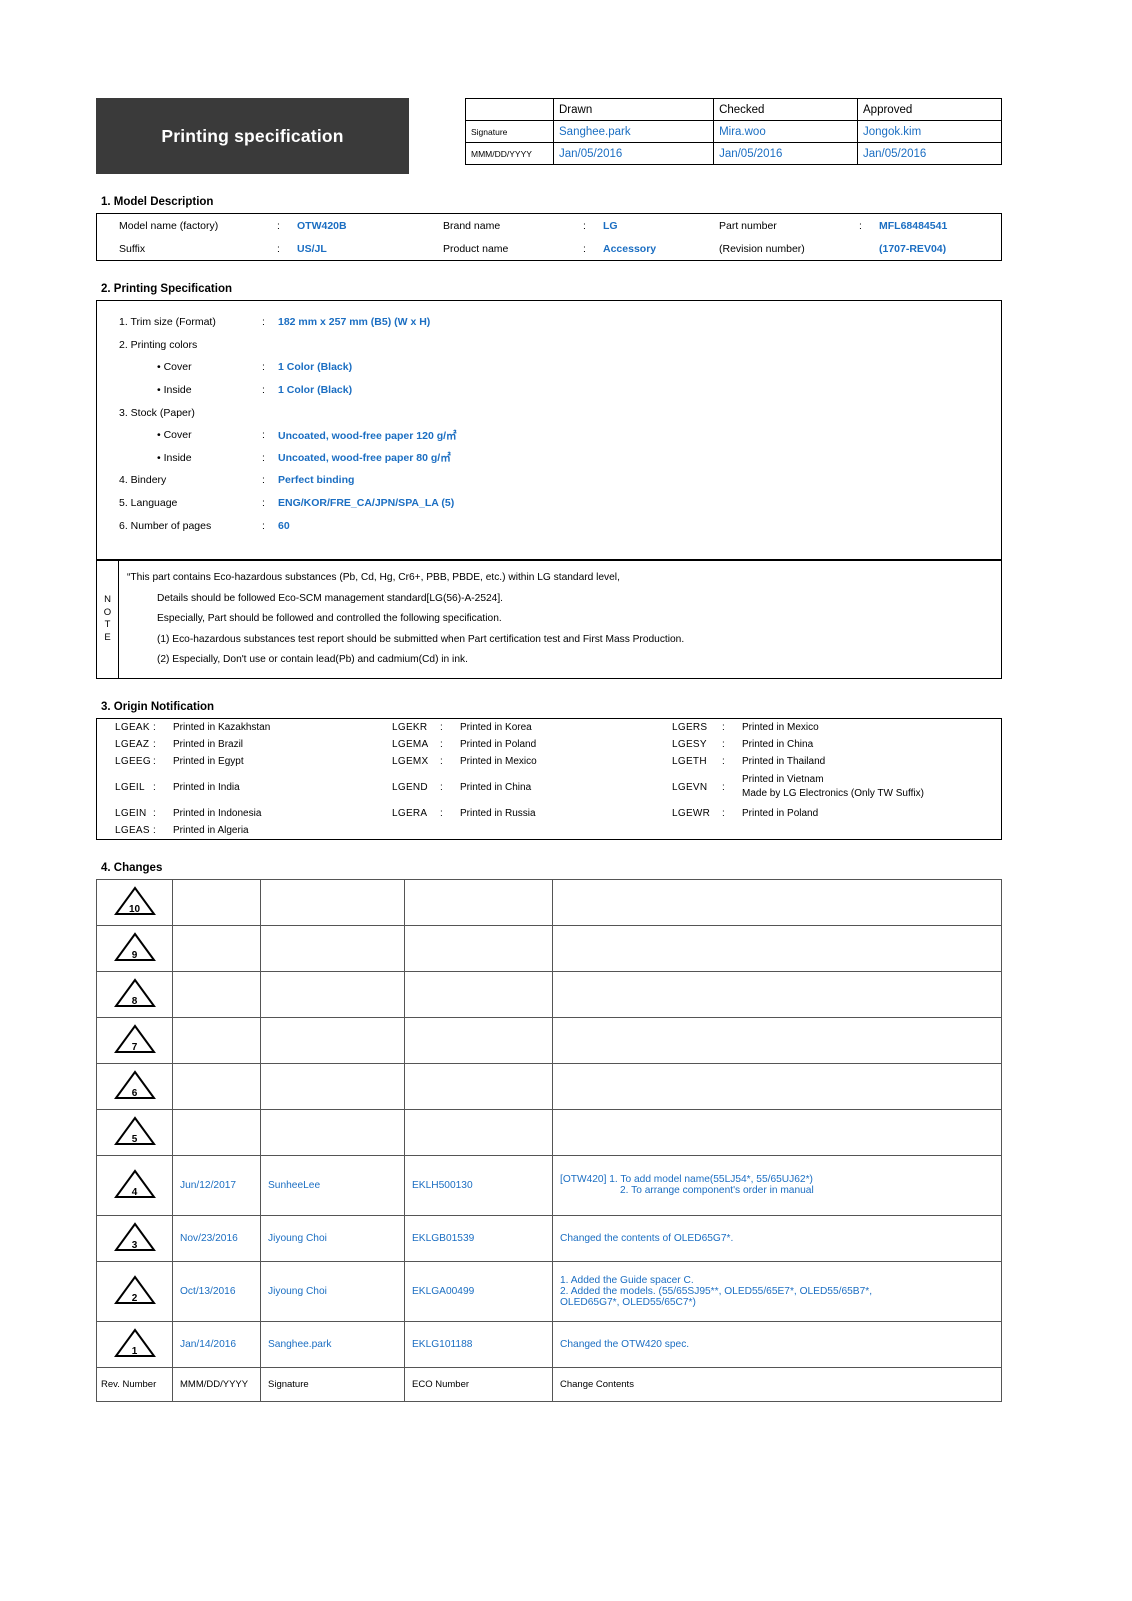 The width and height of the screenshot is (1132, 1601). Describe the element at coordinates (132, 867) in the screenshot. I see `section-heading-changes: 4. Changes` at that location.